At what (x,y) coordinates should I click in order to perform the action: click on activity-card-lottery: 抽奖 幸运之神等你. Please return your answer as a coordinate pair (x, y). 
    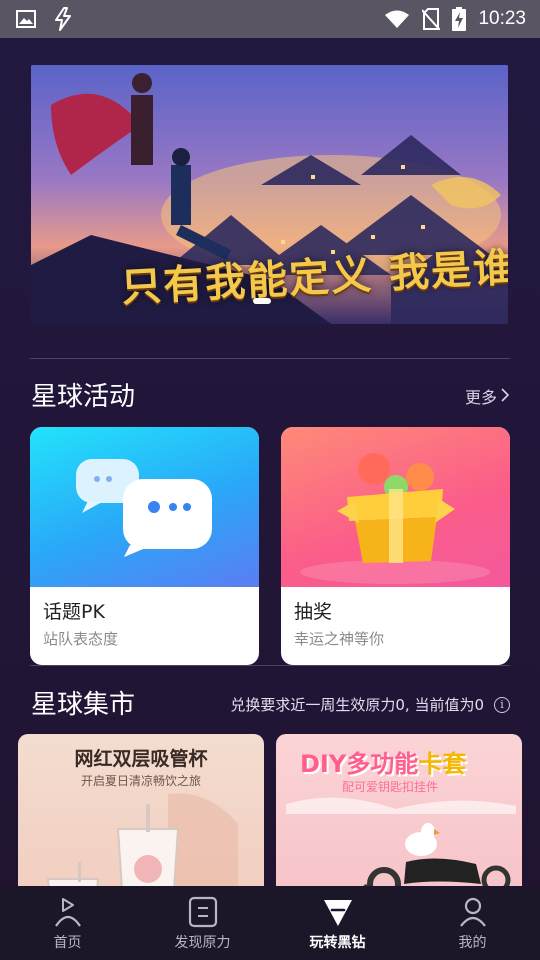
    Looking at the image, I should click on (395, 546).